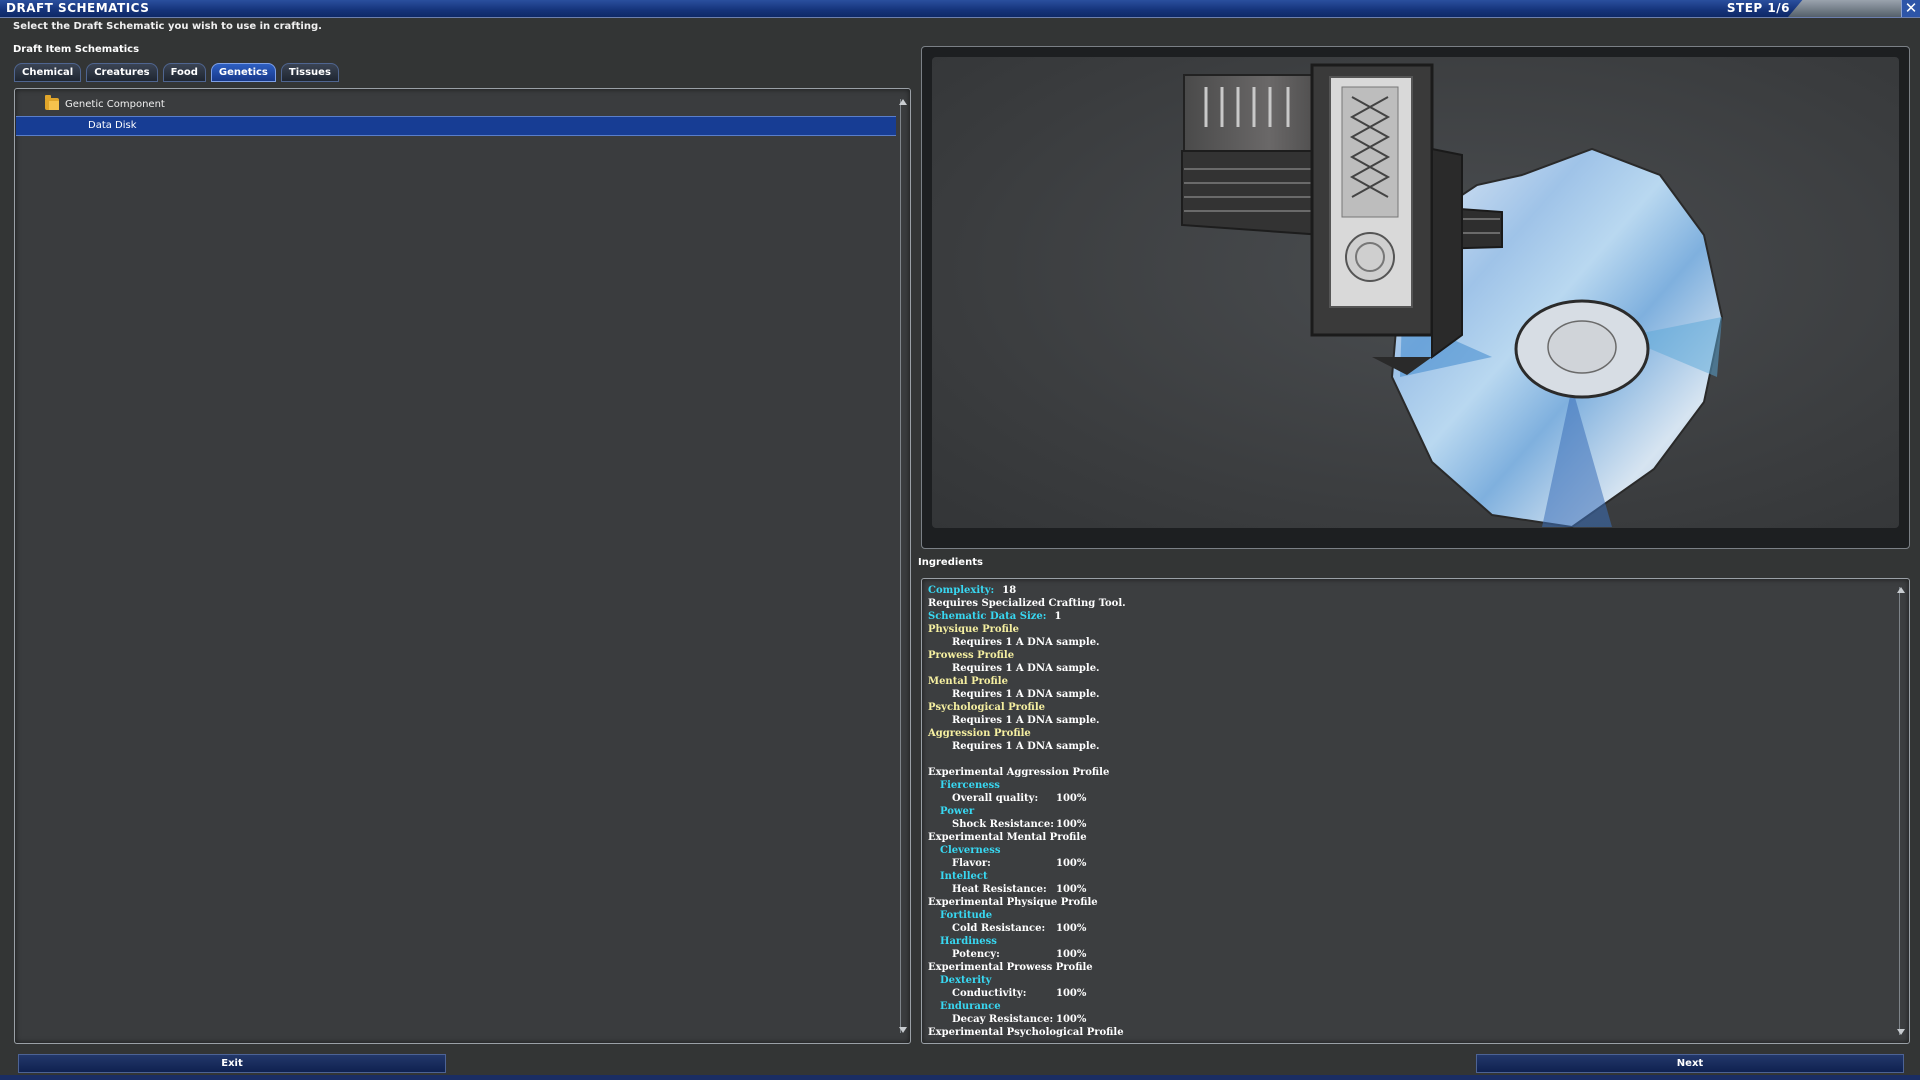 The image size is (1920, 1080). What do you see at coordinates (989, 993) in the screenshot?
I see `ingredient-label: Conductivity:` at bounding box center [989, 993].